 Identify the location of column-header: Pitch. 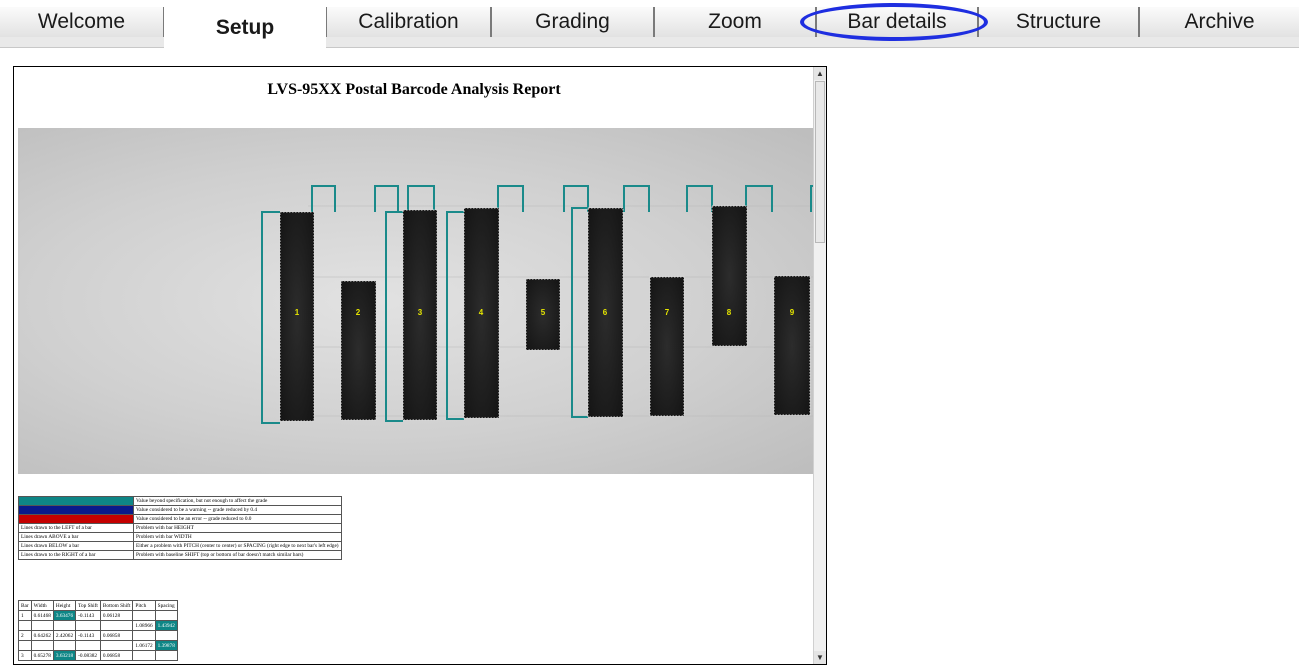
(144, 605).